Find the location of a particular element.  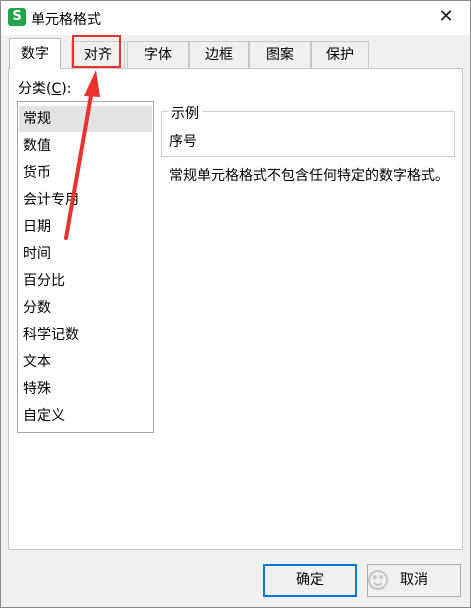

format-description: 常规单元格格式不包含任何特定的数字格式。 is located at coordinates (309, 176).